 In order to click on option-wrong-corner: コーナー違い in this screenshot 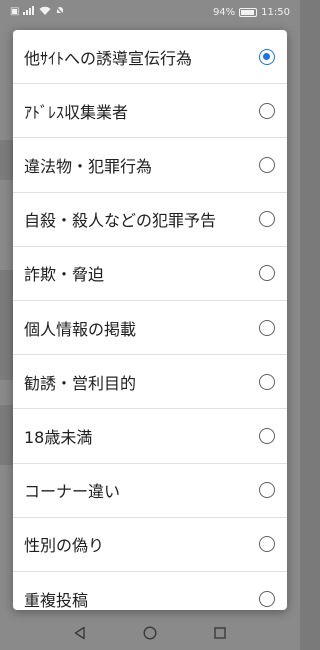, I will do `click(150, 491)`.